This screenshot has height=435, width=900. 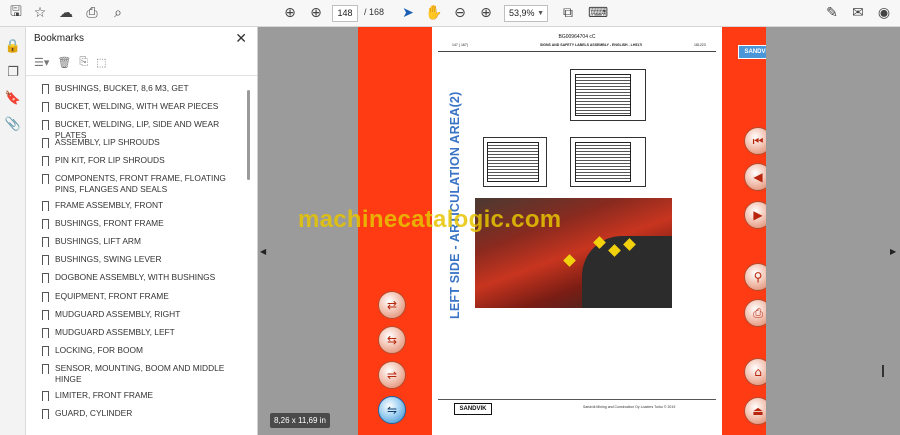 What do you see at coordinates (608, 95) in the screenshot?
I see `label-plate-top` at bounding box center [608, 95].